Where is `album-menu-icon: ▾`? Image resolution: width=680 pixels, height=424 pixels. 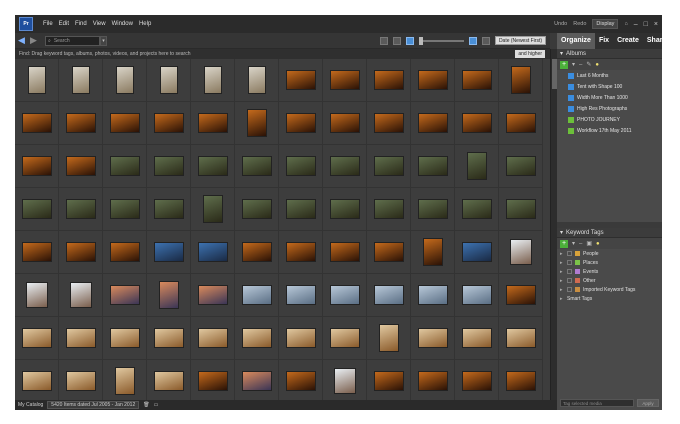
album-menu-icon: ▾ is located at coordinates (573, 64).